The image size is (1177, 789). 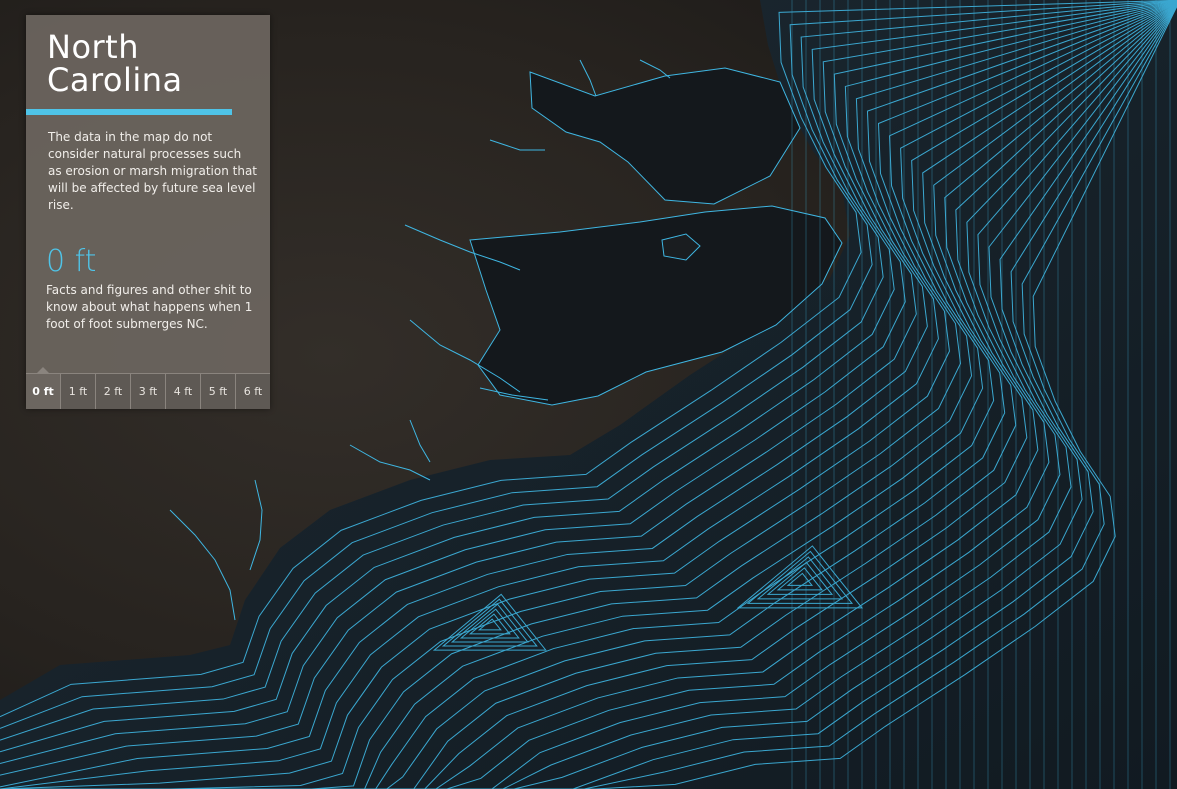 What do you see at coordinates (71, 261) in the screenshot?
I see `current-sea-level: 0 ft` at bounding box center [71, 261].